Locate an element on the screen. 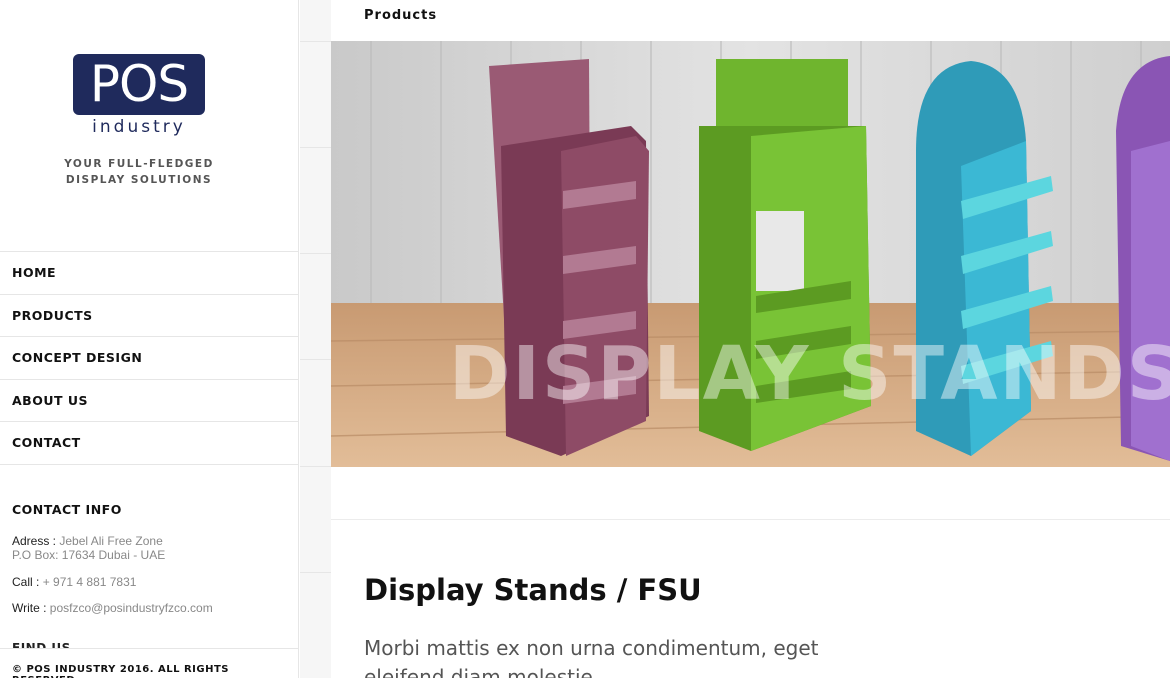 The image size is (1170, 678). hero-overlay-text: DISPLAY STANDS is located at coordinates (809, 374).